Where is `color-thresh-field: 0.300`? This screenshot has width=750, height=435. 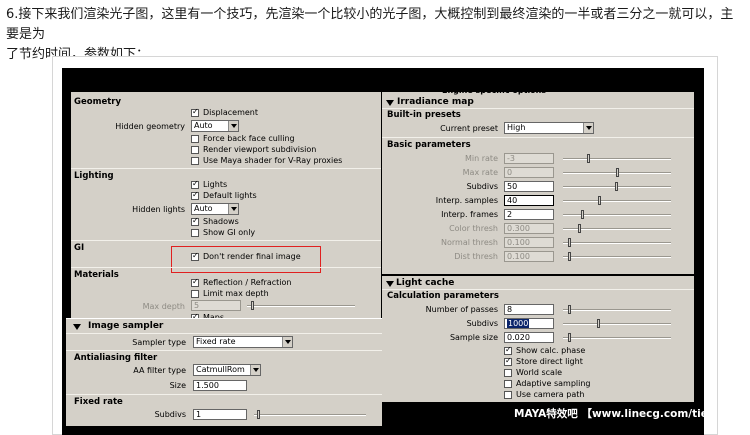
color-thresh-field: 0.300 is located at coordinates (529, 228).